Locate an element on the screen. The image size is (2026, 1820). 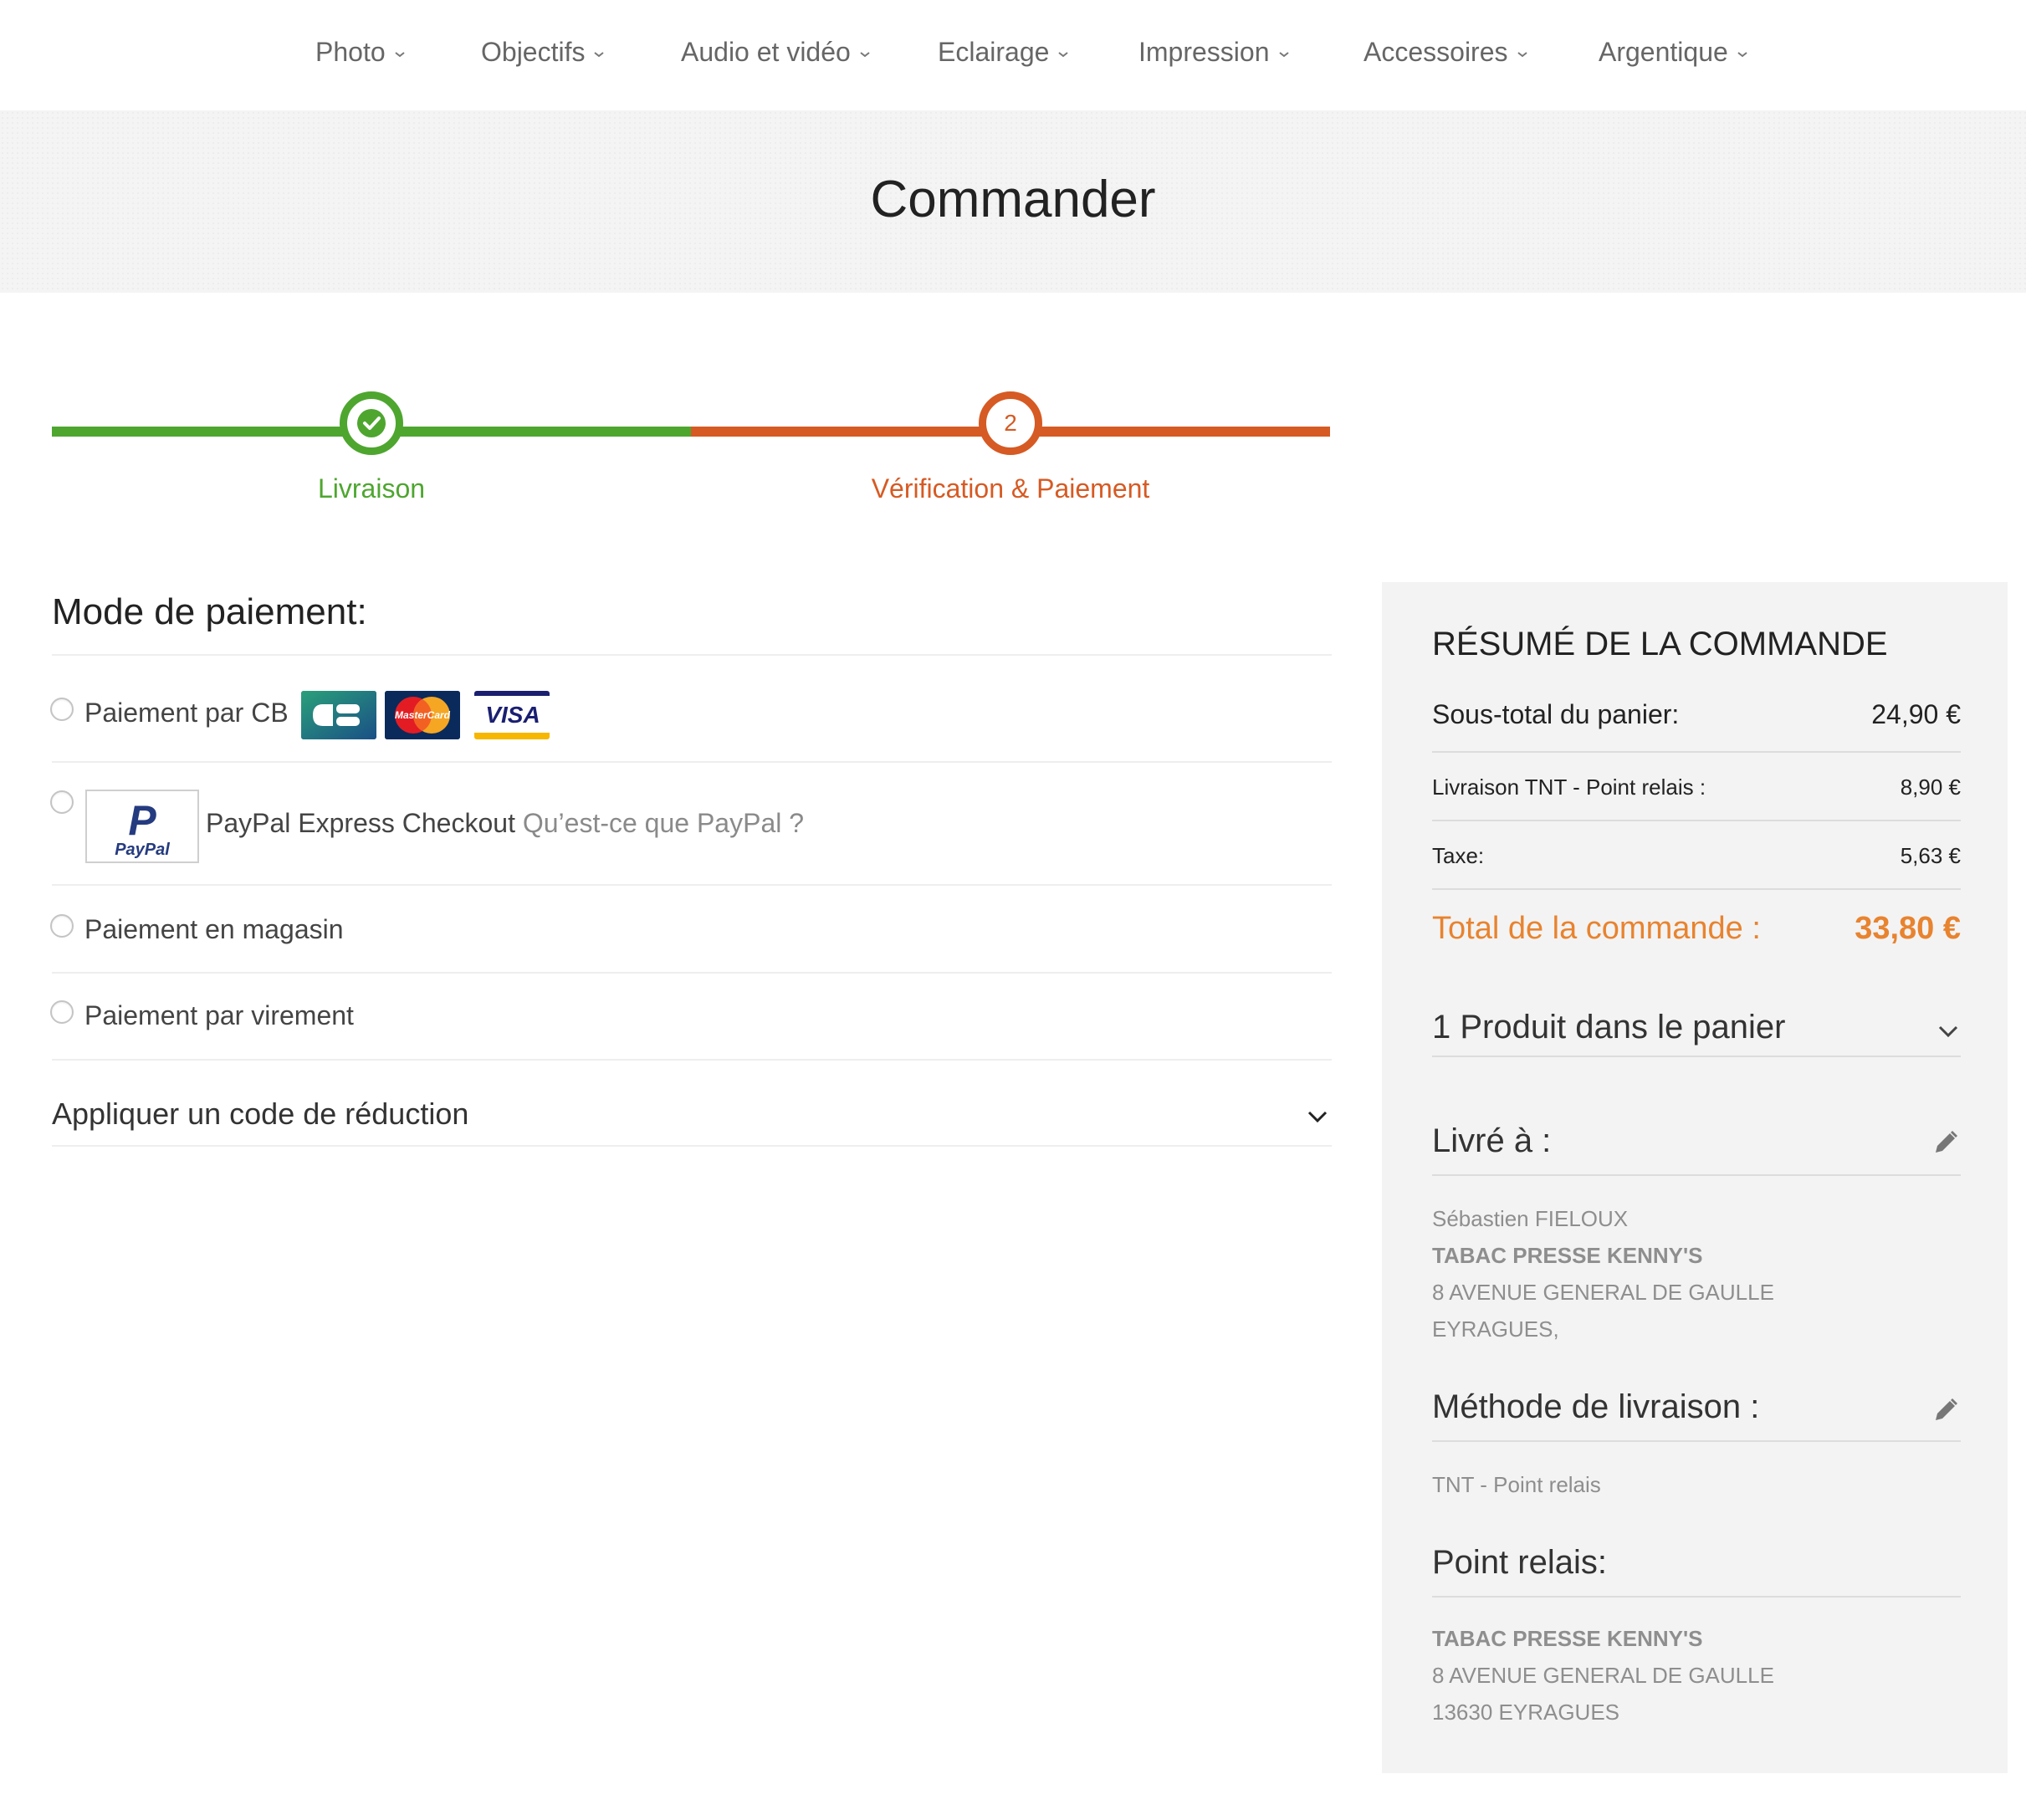
paypal-logo: P PayPal is located at coordinates (142, 826).